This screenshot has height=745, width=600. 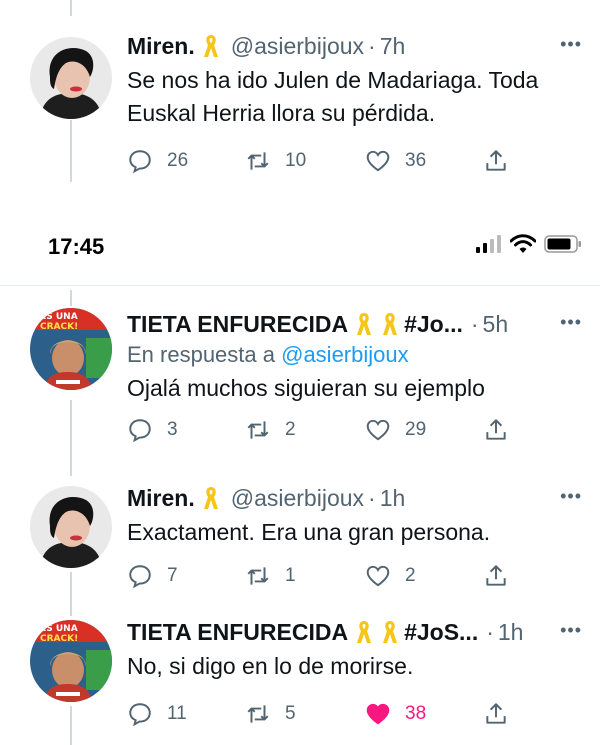 I want to click on status-bar: 17:45, so click(x=300, y=247).